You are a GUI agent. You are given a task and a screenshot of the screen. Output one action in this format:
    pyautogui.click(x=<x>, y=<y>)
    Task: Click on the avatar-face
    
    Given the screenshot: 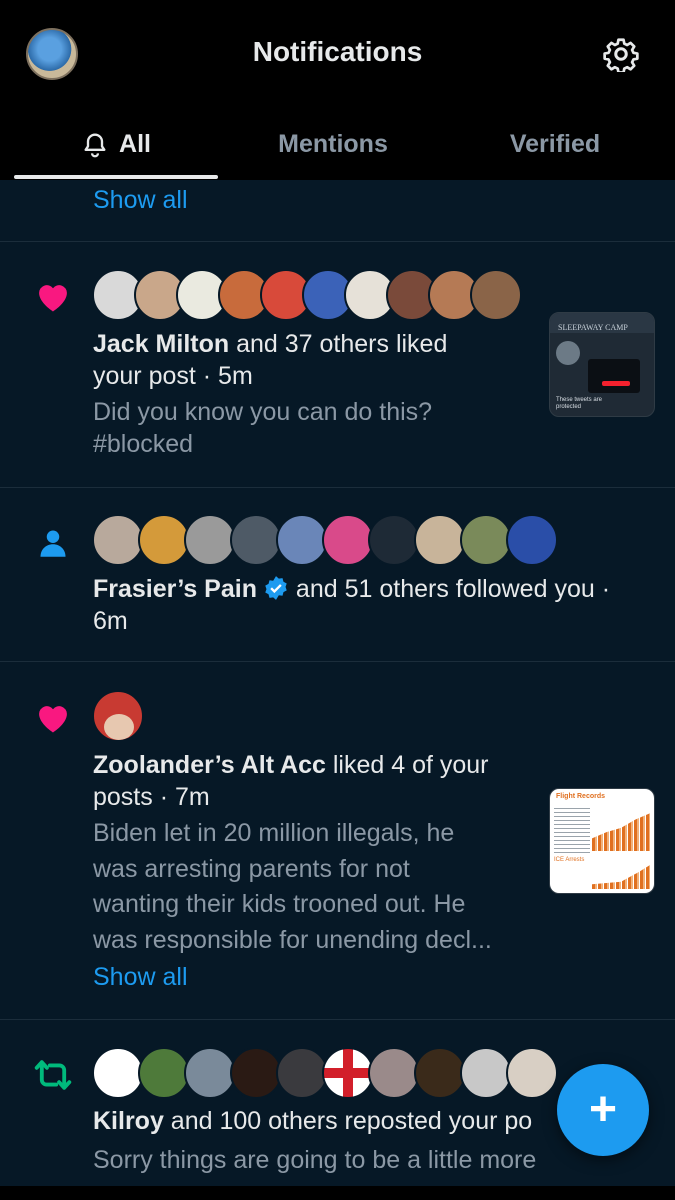 What is the action you would take?
    pyautogui.click(x=119, y=727)
    